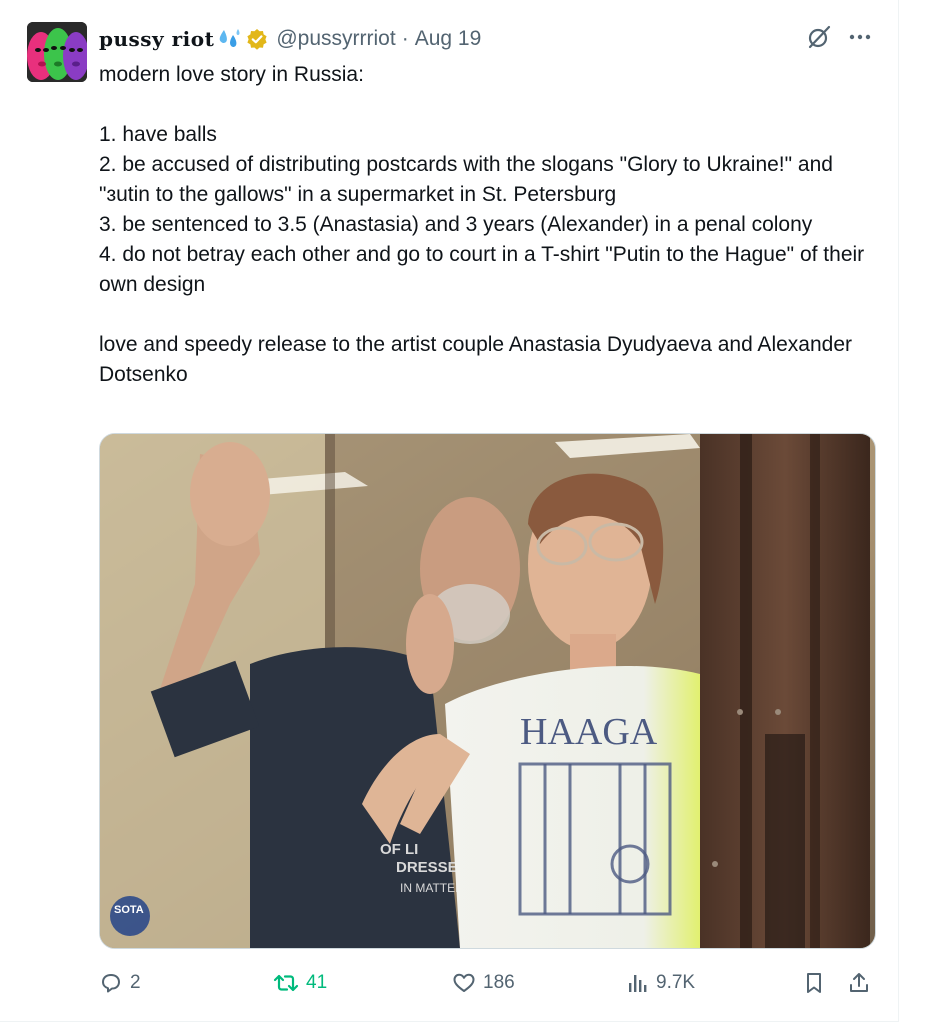  Describe the element at coordinates (335, 39) in the screenshot. I see `handle: @pussyrrriot` at that location.